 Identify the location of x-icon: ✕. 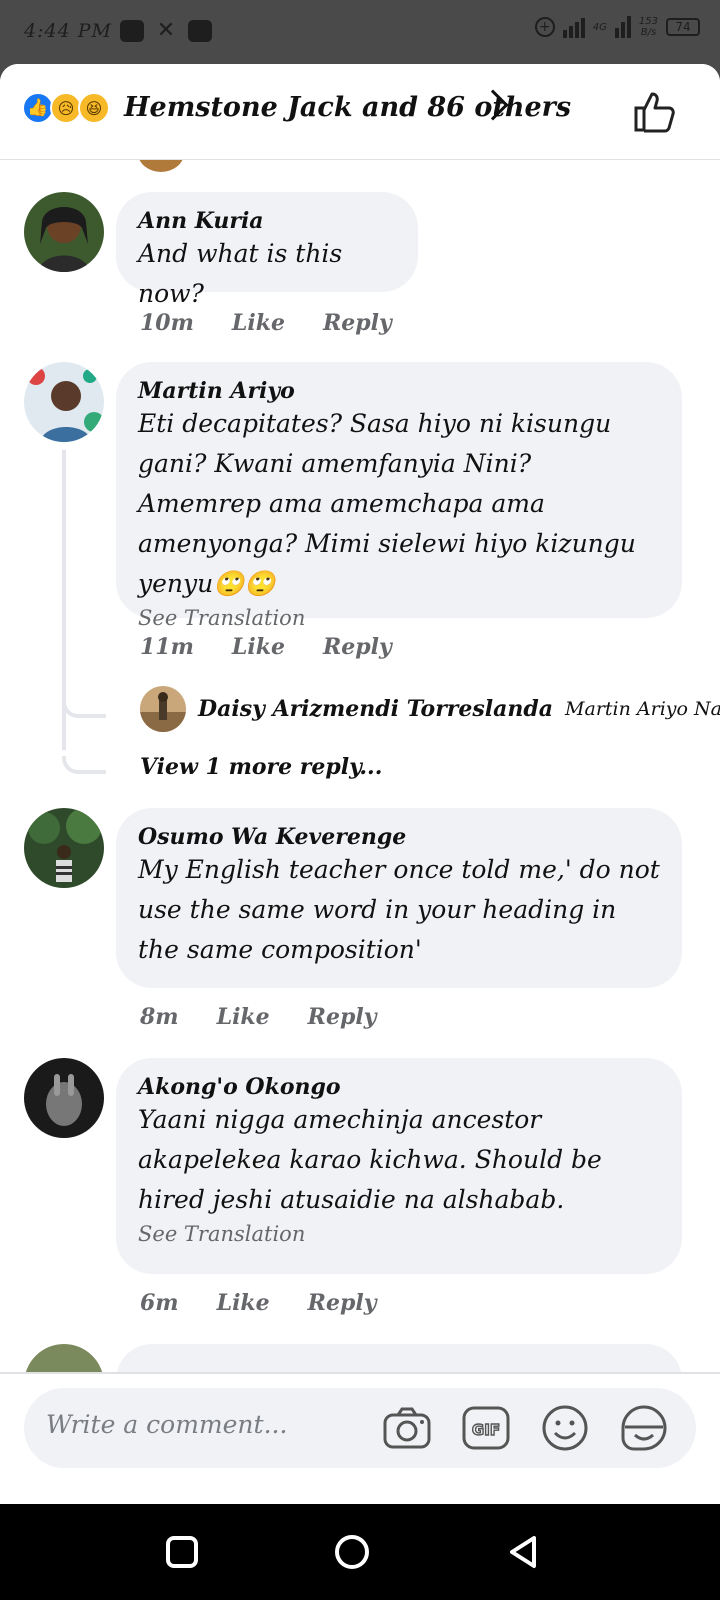
(166, 30).